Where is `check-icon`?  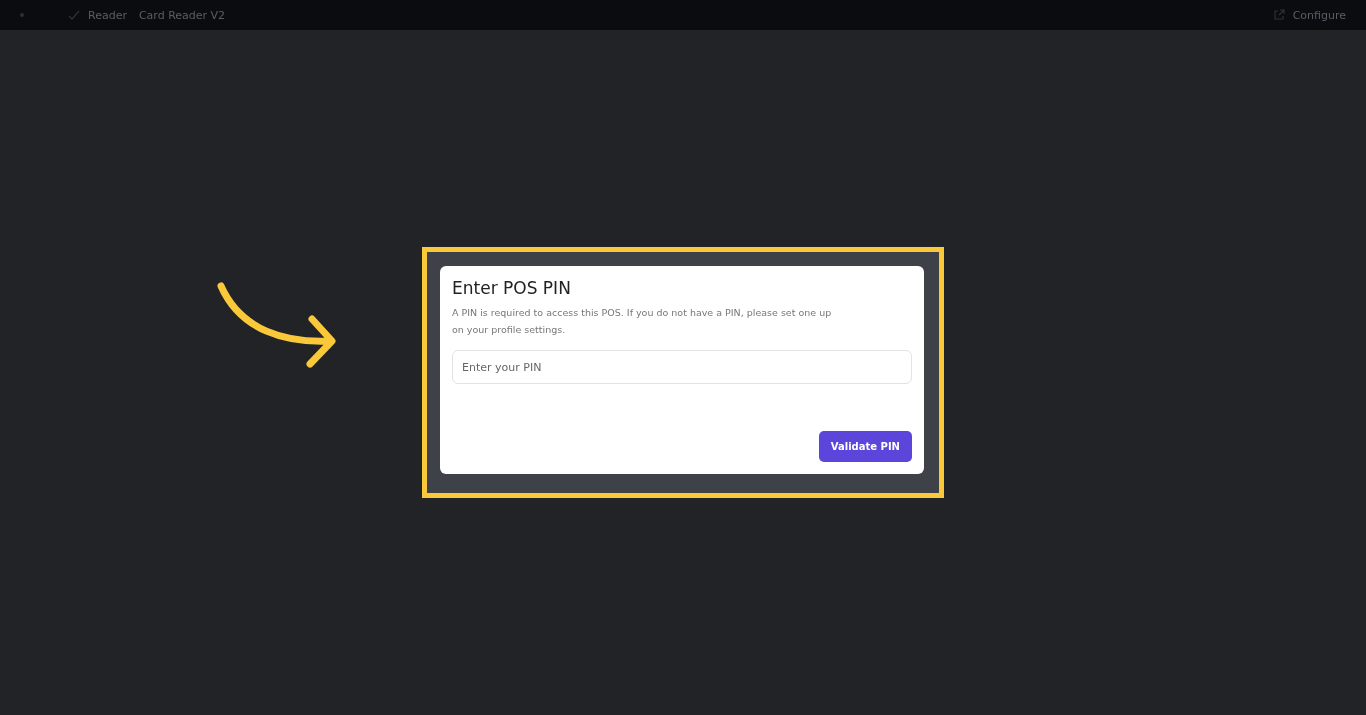 check-icon is located at coordinates (74, 15).